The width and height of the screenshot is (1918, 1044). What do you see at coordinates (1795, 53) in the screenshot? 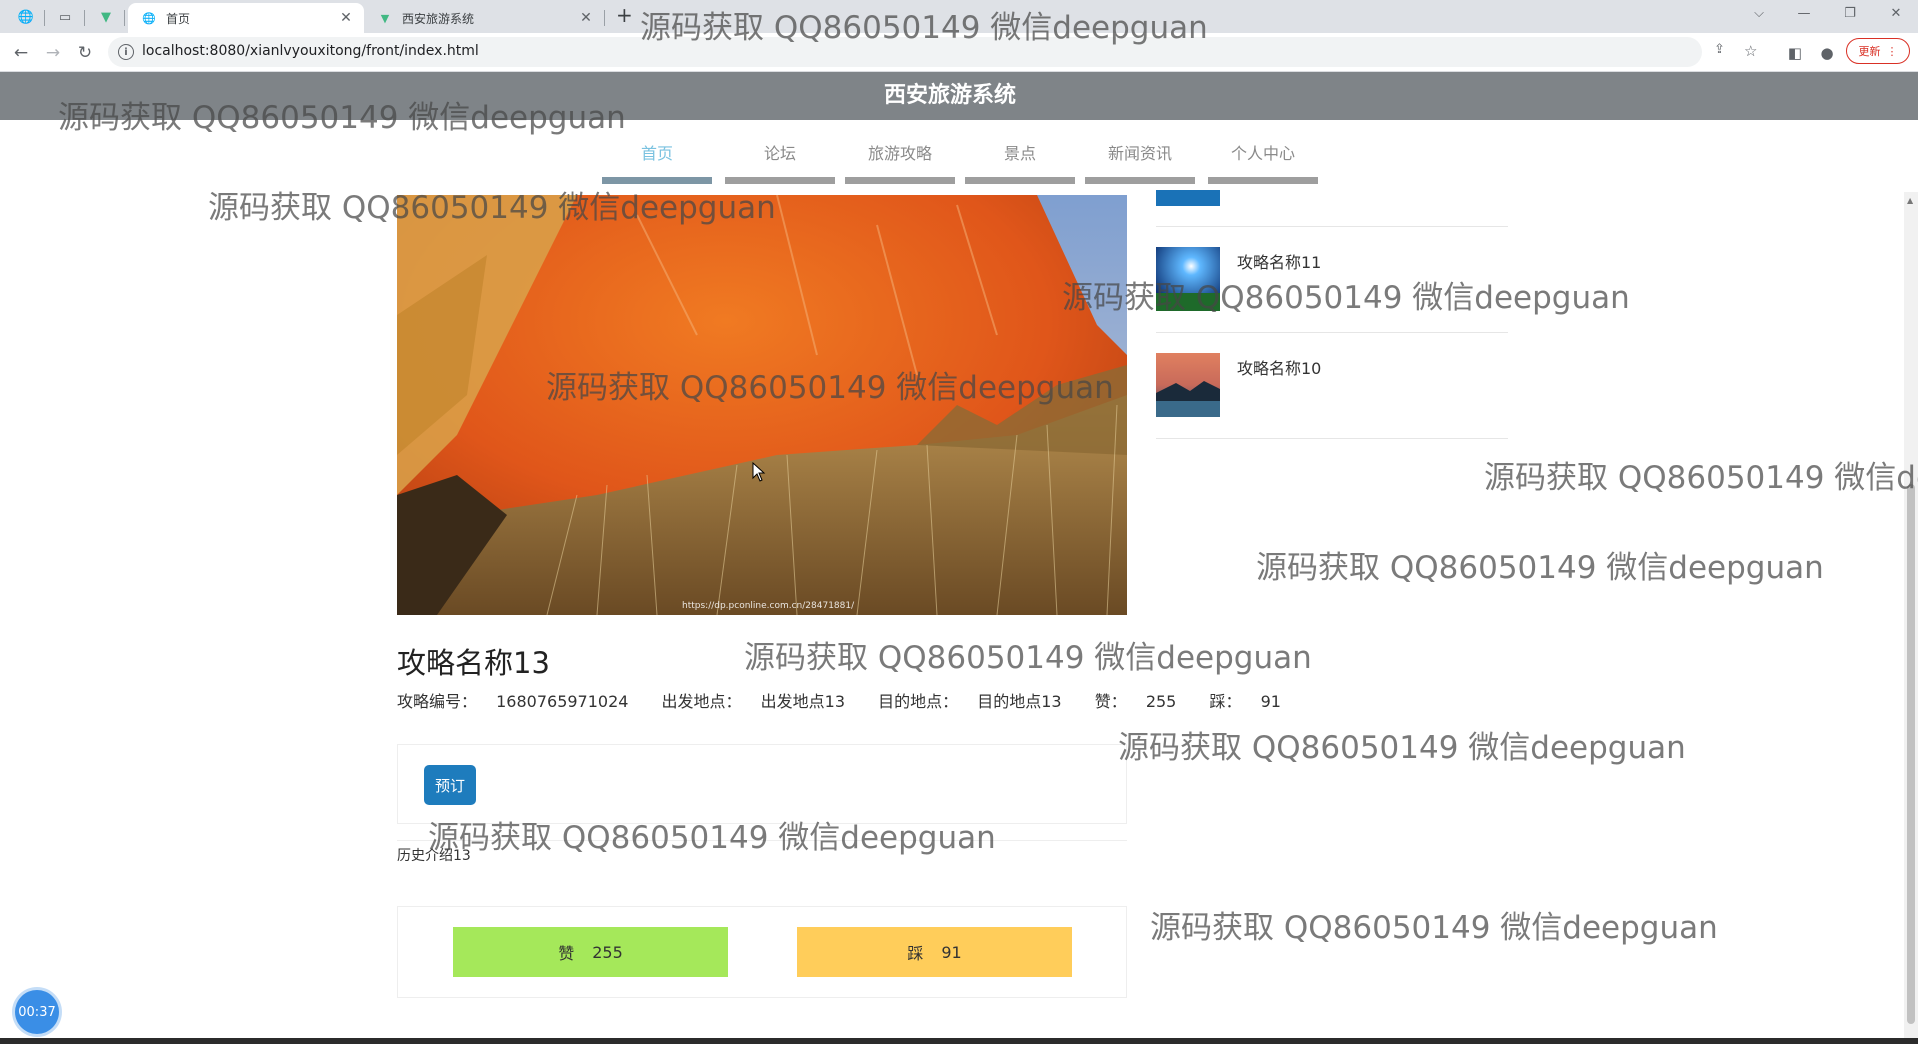
I see `side-panel-icon: ◧` at bounding box center [1795, 53].